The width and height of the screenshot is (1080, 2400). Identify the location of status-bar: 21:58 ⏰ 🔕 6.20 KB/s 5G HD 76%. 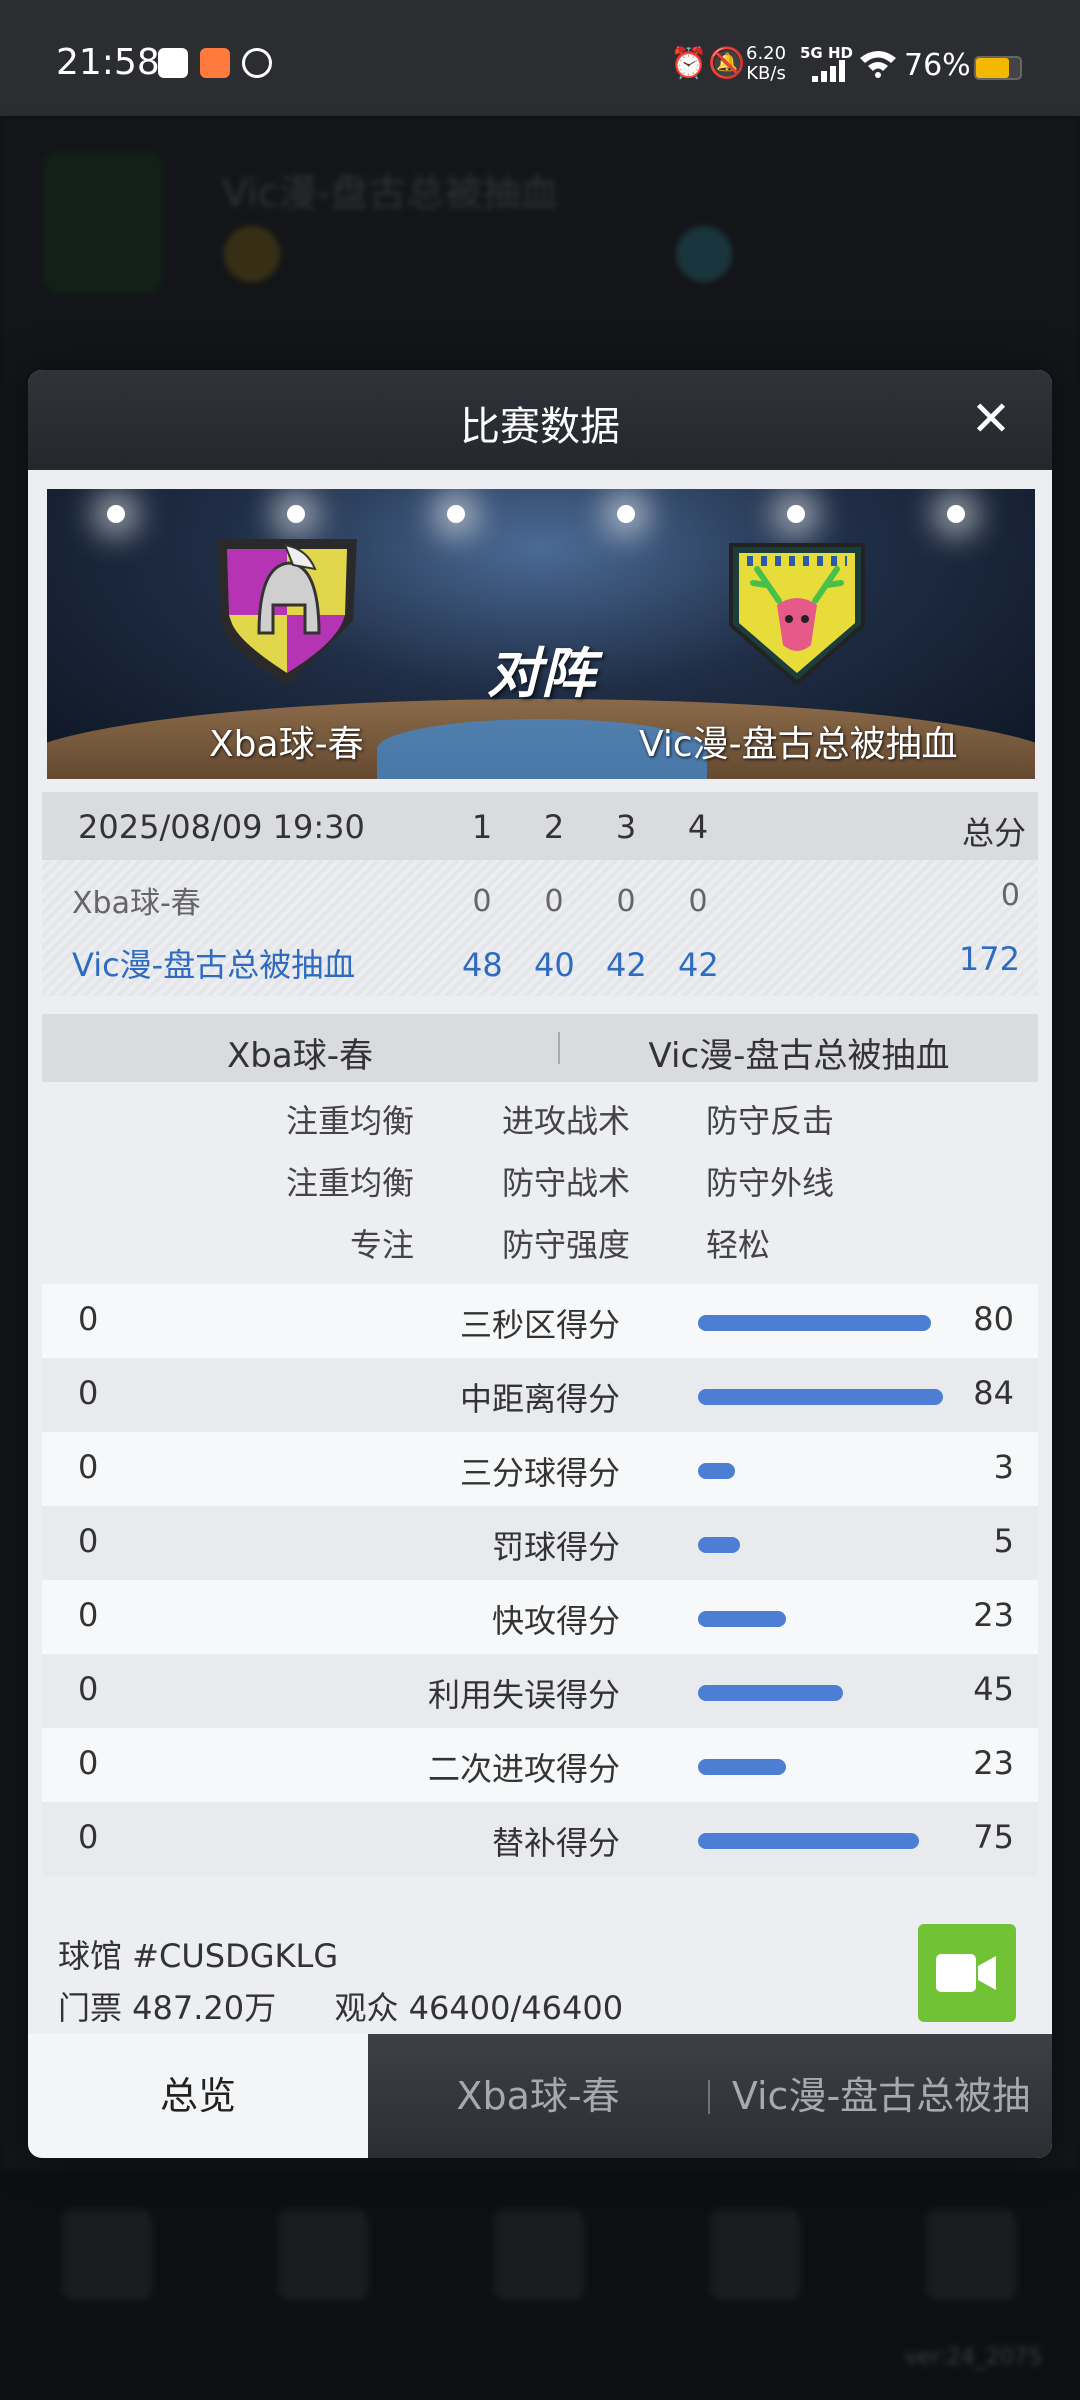
(540, 58).